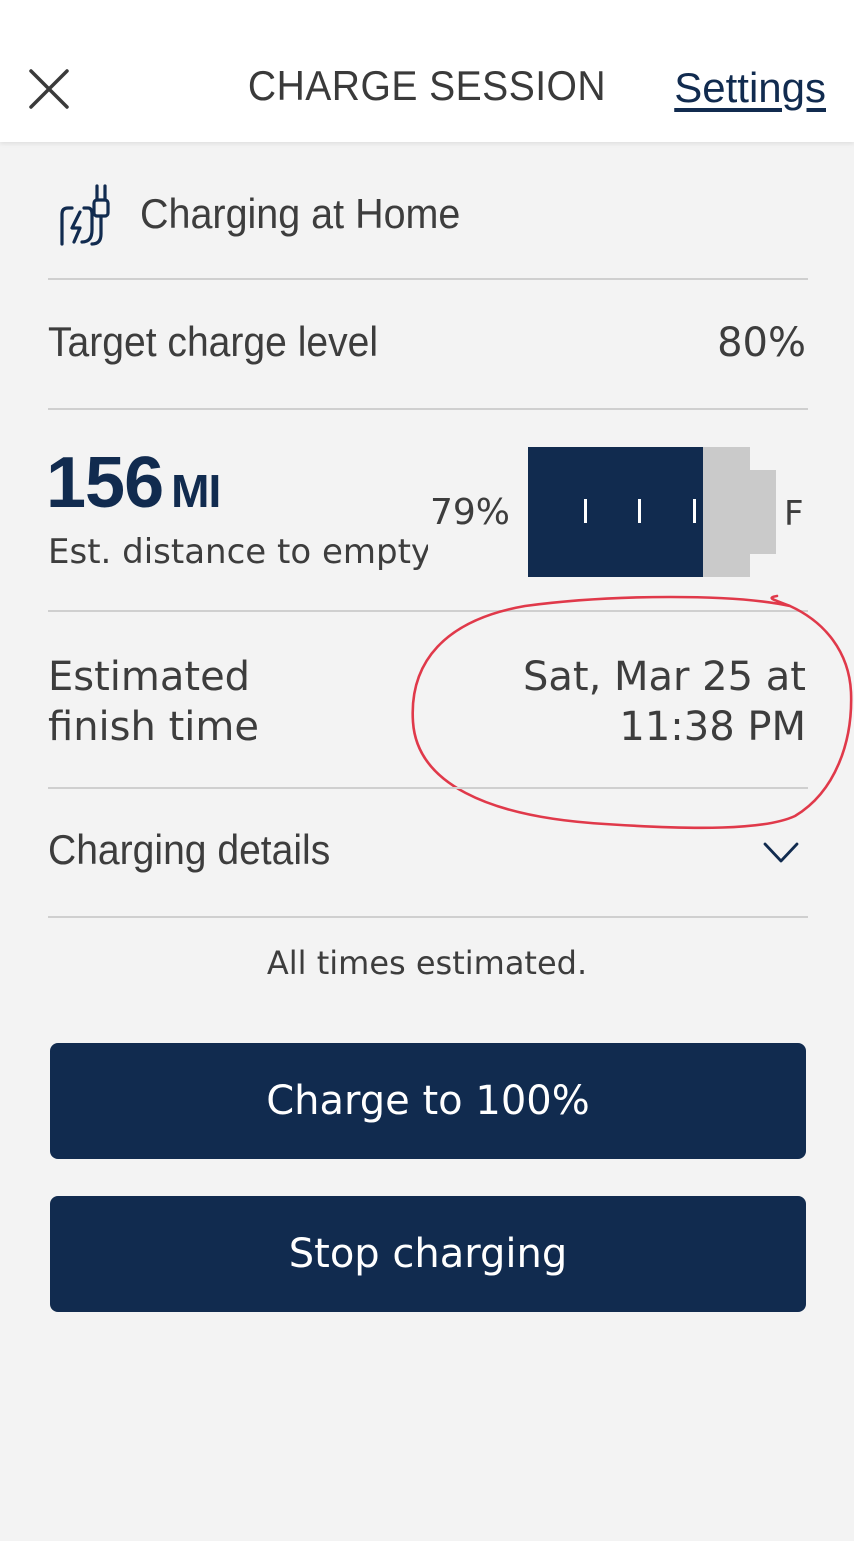 Image resolution: width=854 pixels, height=1541 pixels. Describe the element at coordinates (781, 853) in the screenshot. I see `chevron-down-icon` at that location.